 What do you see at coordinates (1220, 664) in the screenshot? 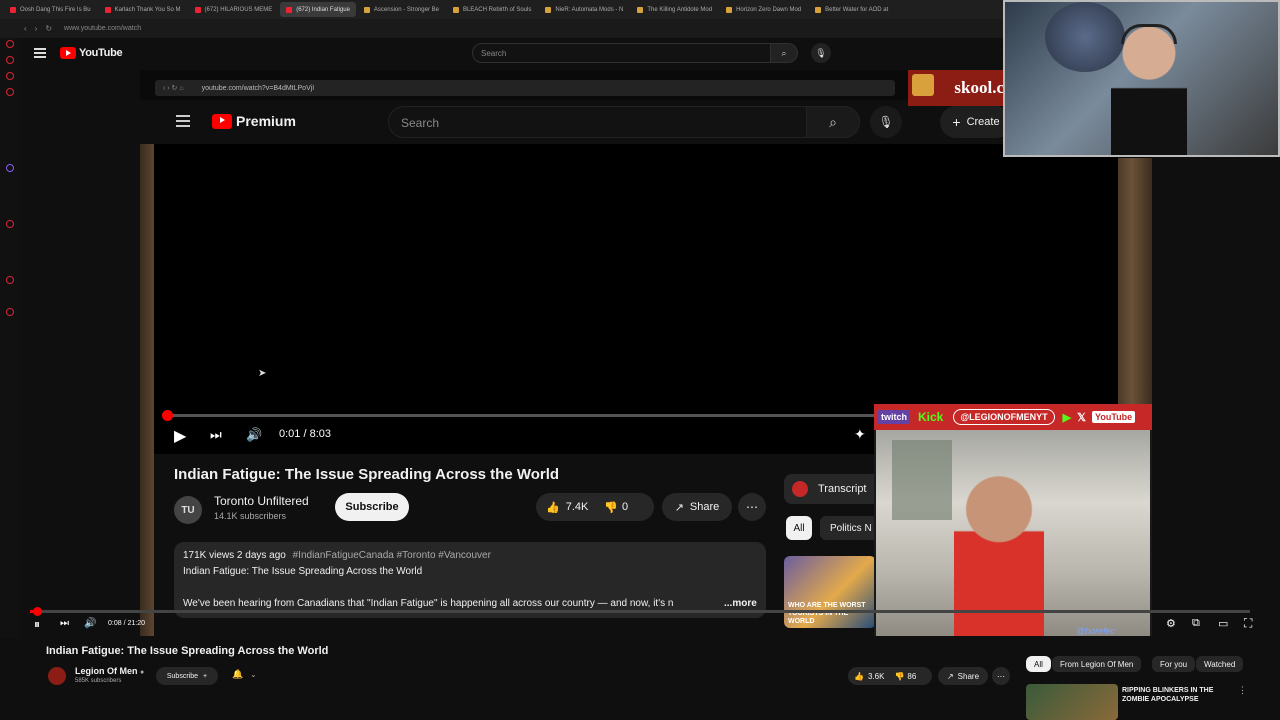
I see `chip-watched: Watched` at bounding box center [1220, 664].